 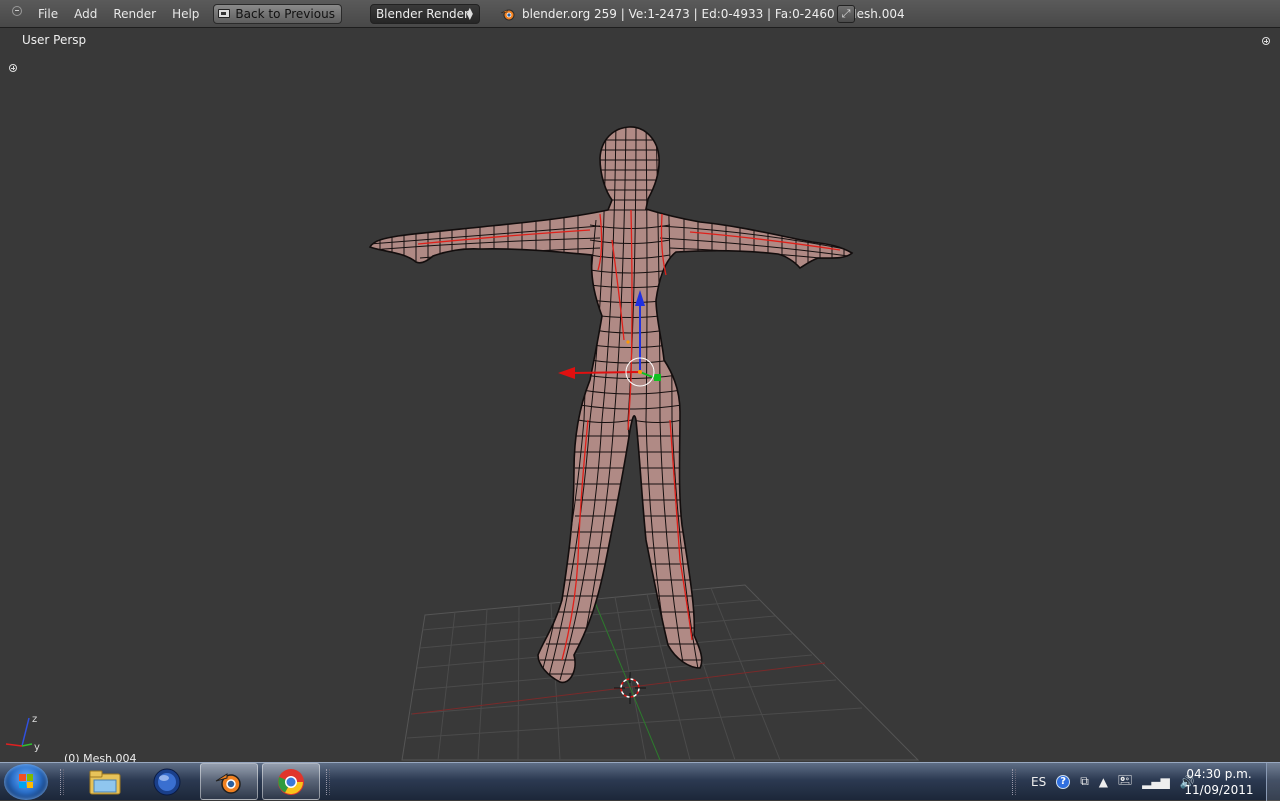 I want to click on back-to-previous-button: Back to Previous, so click(x=277, y=13).